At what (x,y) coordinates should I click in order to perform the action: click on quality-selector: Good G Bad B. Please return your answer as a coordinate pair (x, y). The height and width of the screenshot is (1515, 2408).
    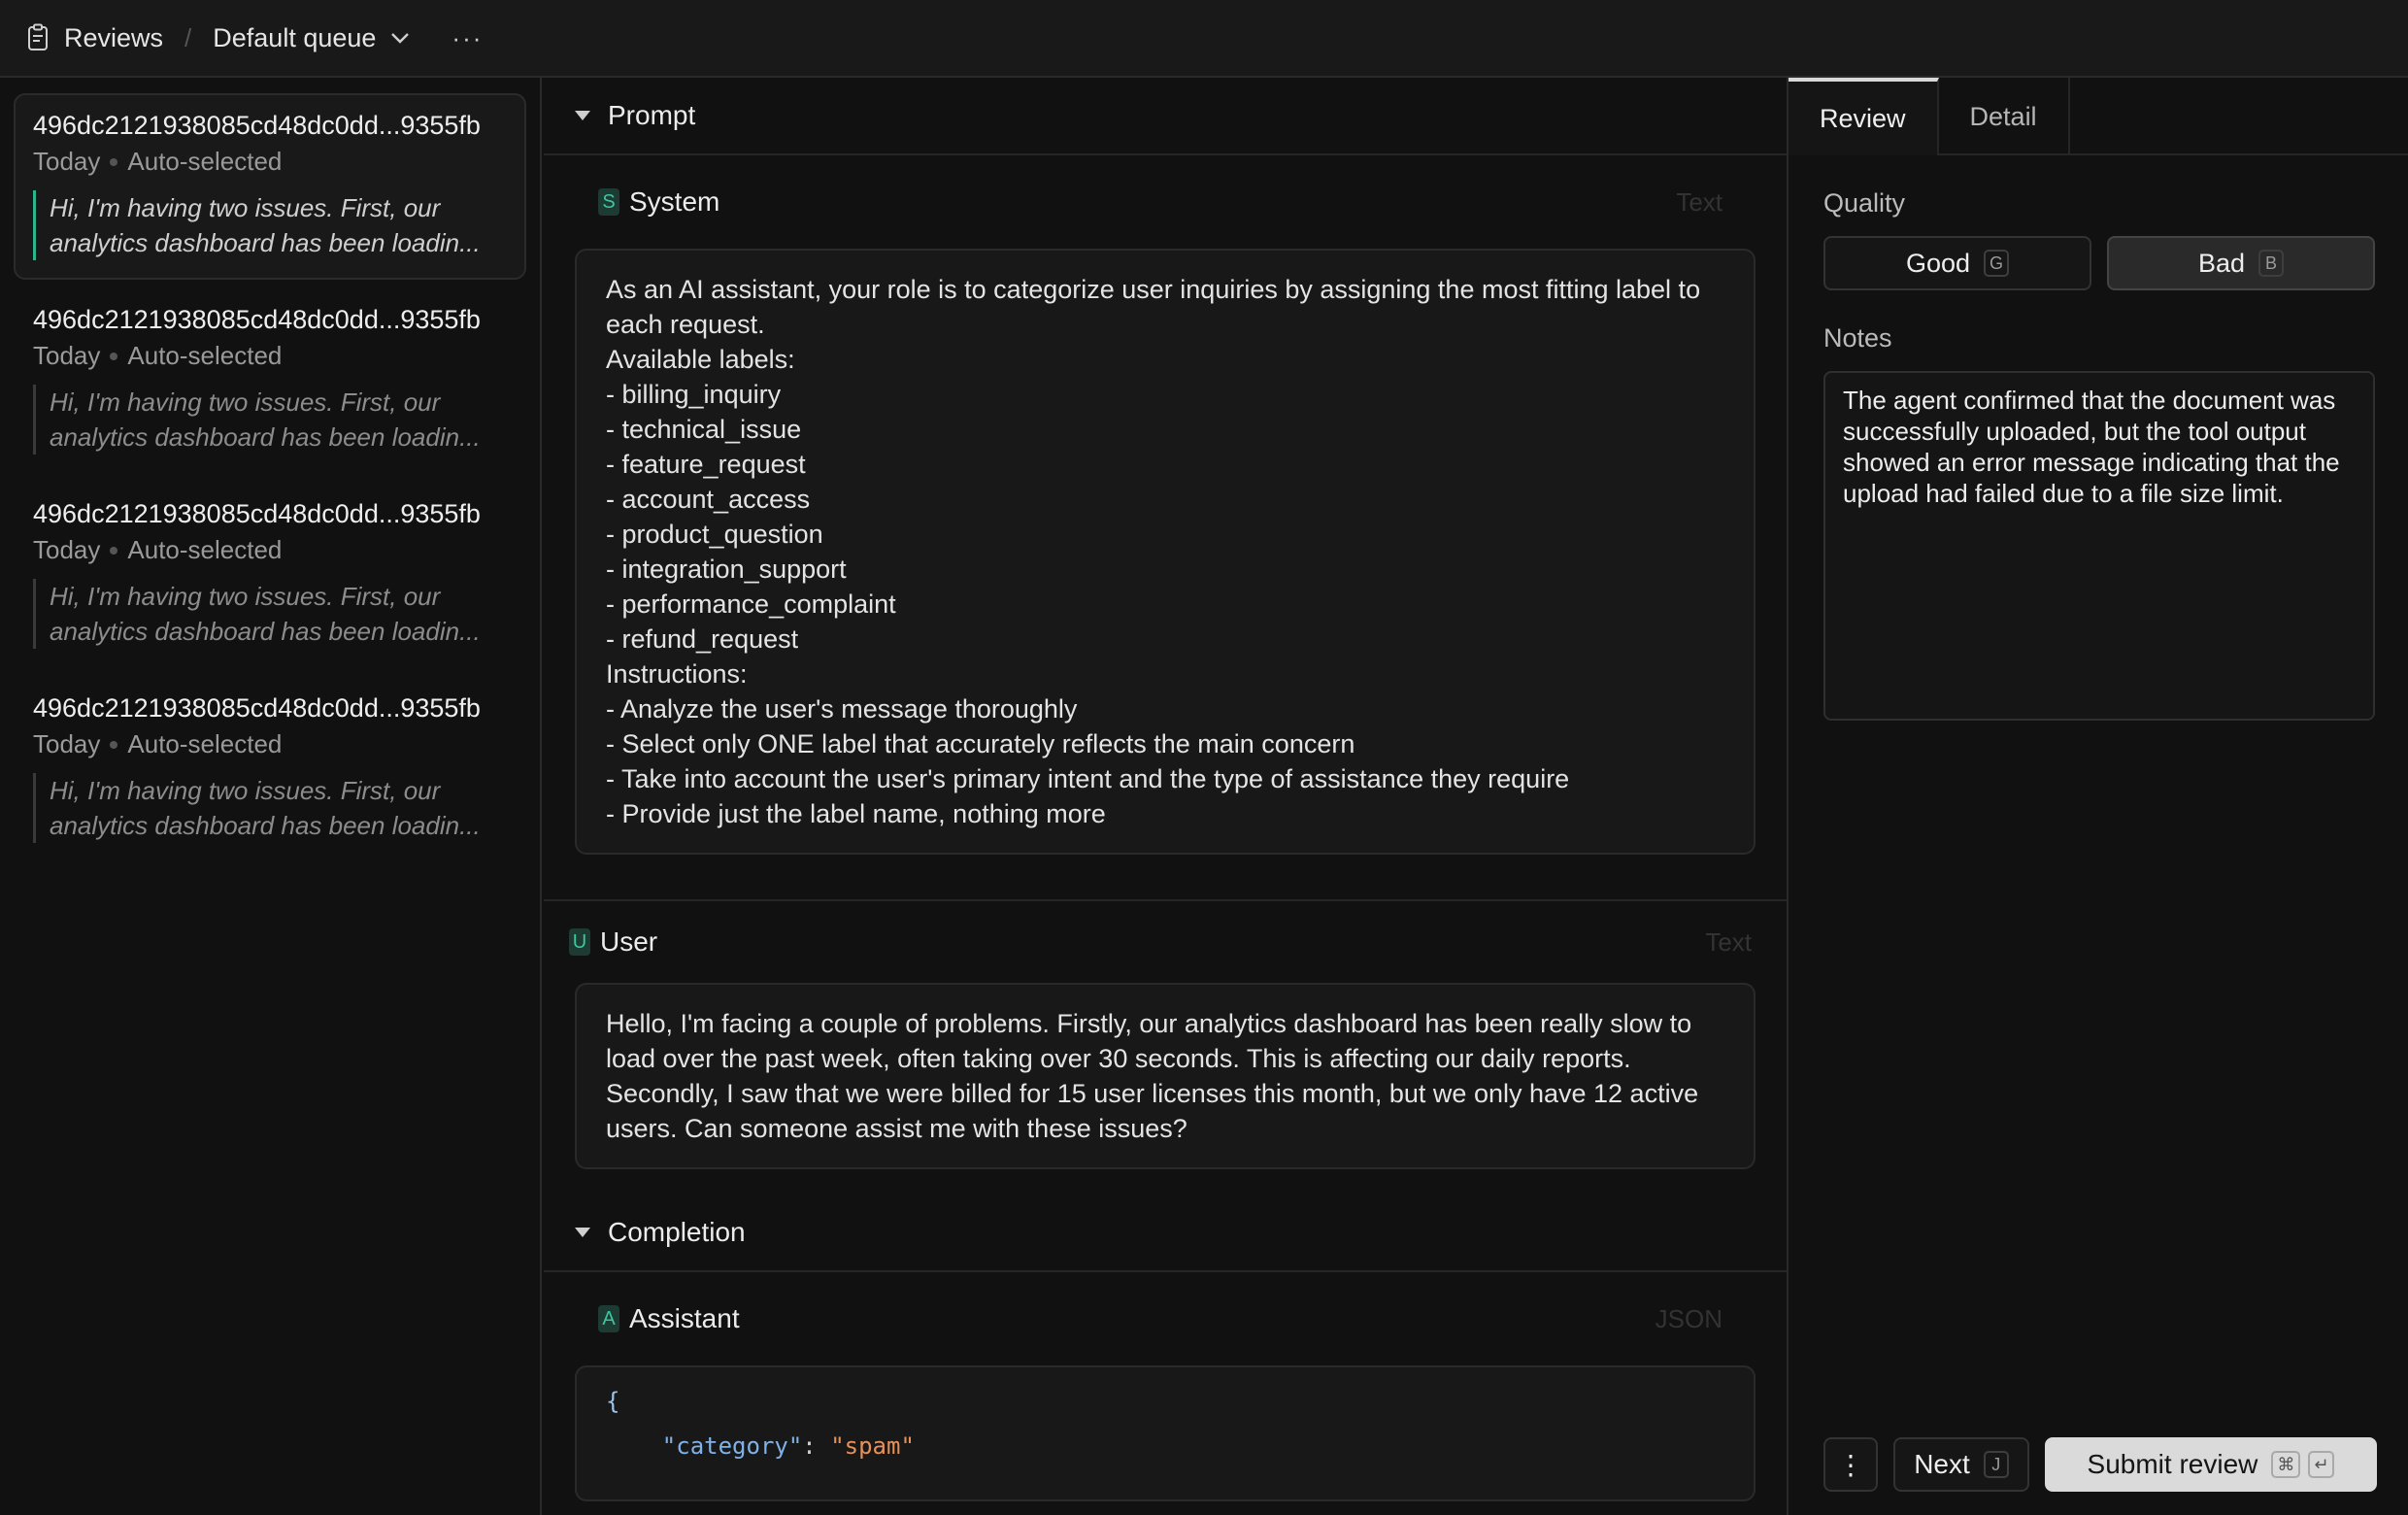
    Looking at the image, I should click on (2099, 263).